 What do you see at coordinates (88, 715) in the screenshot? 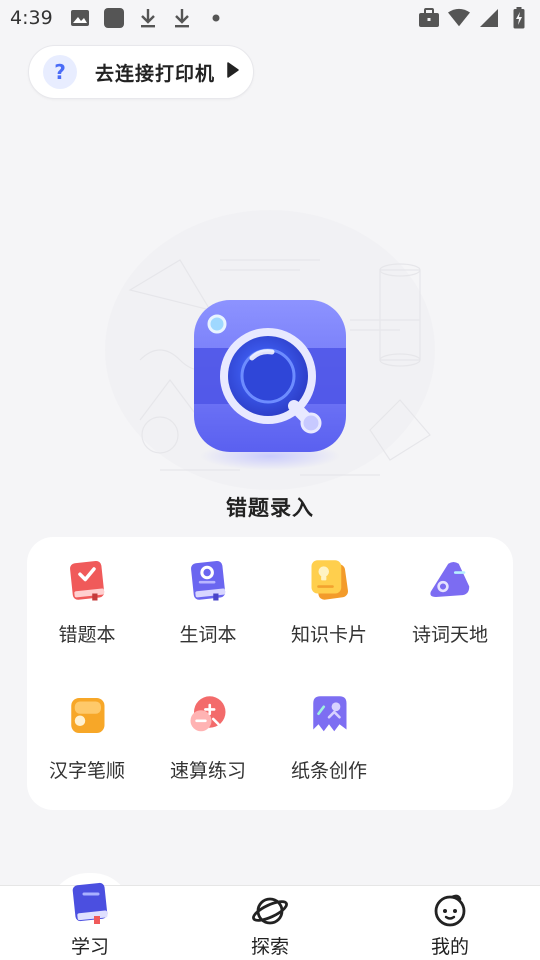
I see `stroke-order-icon` at bounding box center [88, 715].